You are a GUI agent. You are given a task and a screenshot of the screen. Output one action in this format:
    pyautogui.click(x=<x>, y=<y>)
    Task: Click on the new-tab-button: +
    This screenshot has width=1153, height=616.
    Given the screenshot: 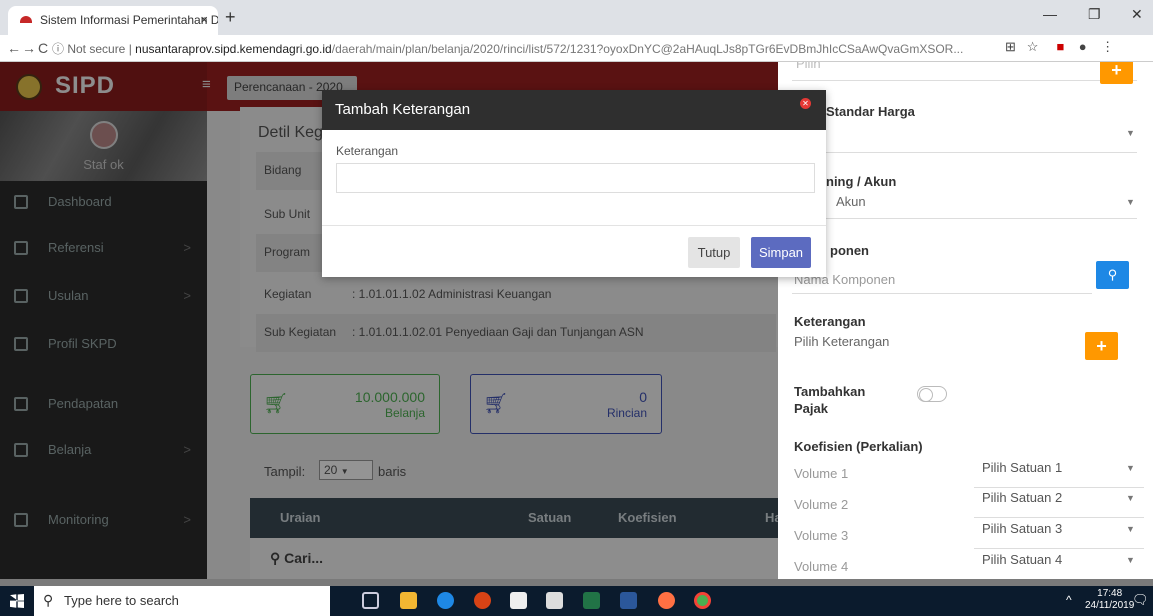 What is the action you would take?
    pyautogui.click(x=230, y=17)
    